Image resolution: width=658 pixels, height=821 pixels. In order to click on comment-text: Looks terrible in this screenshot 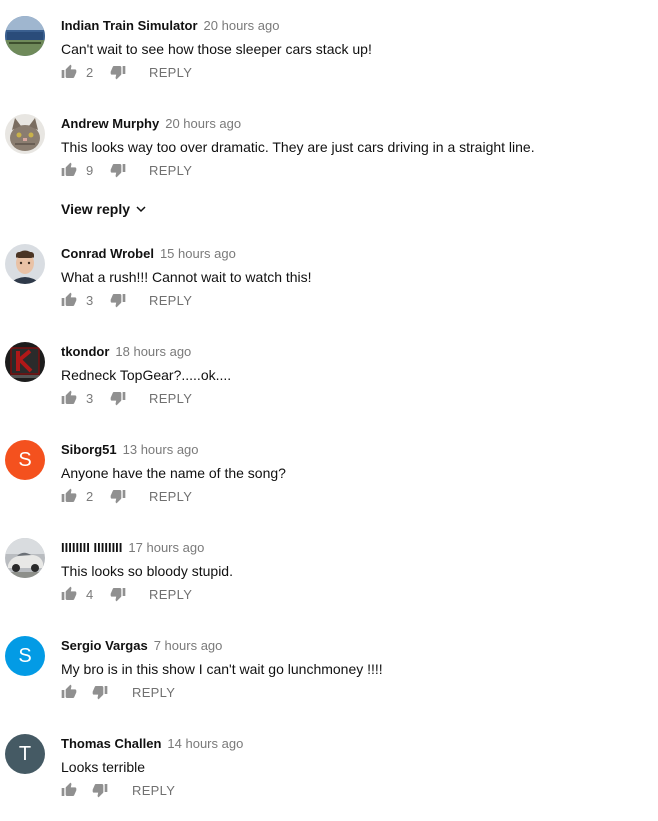, I will do `click(103, 767)`.